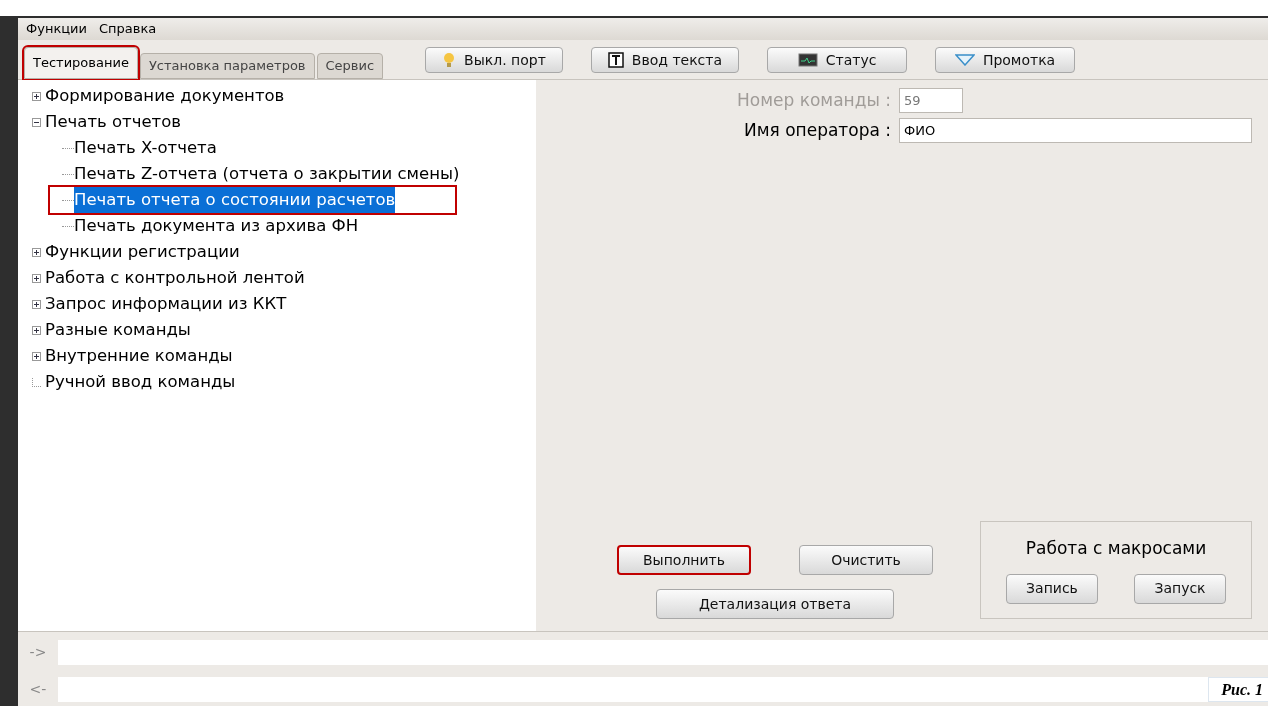 The height and width of the screenshot is (706, 1268). I want to click on figure-caption: Рис. 1, so click(1238, 689).